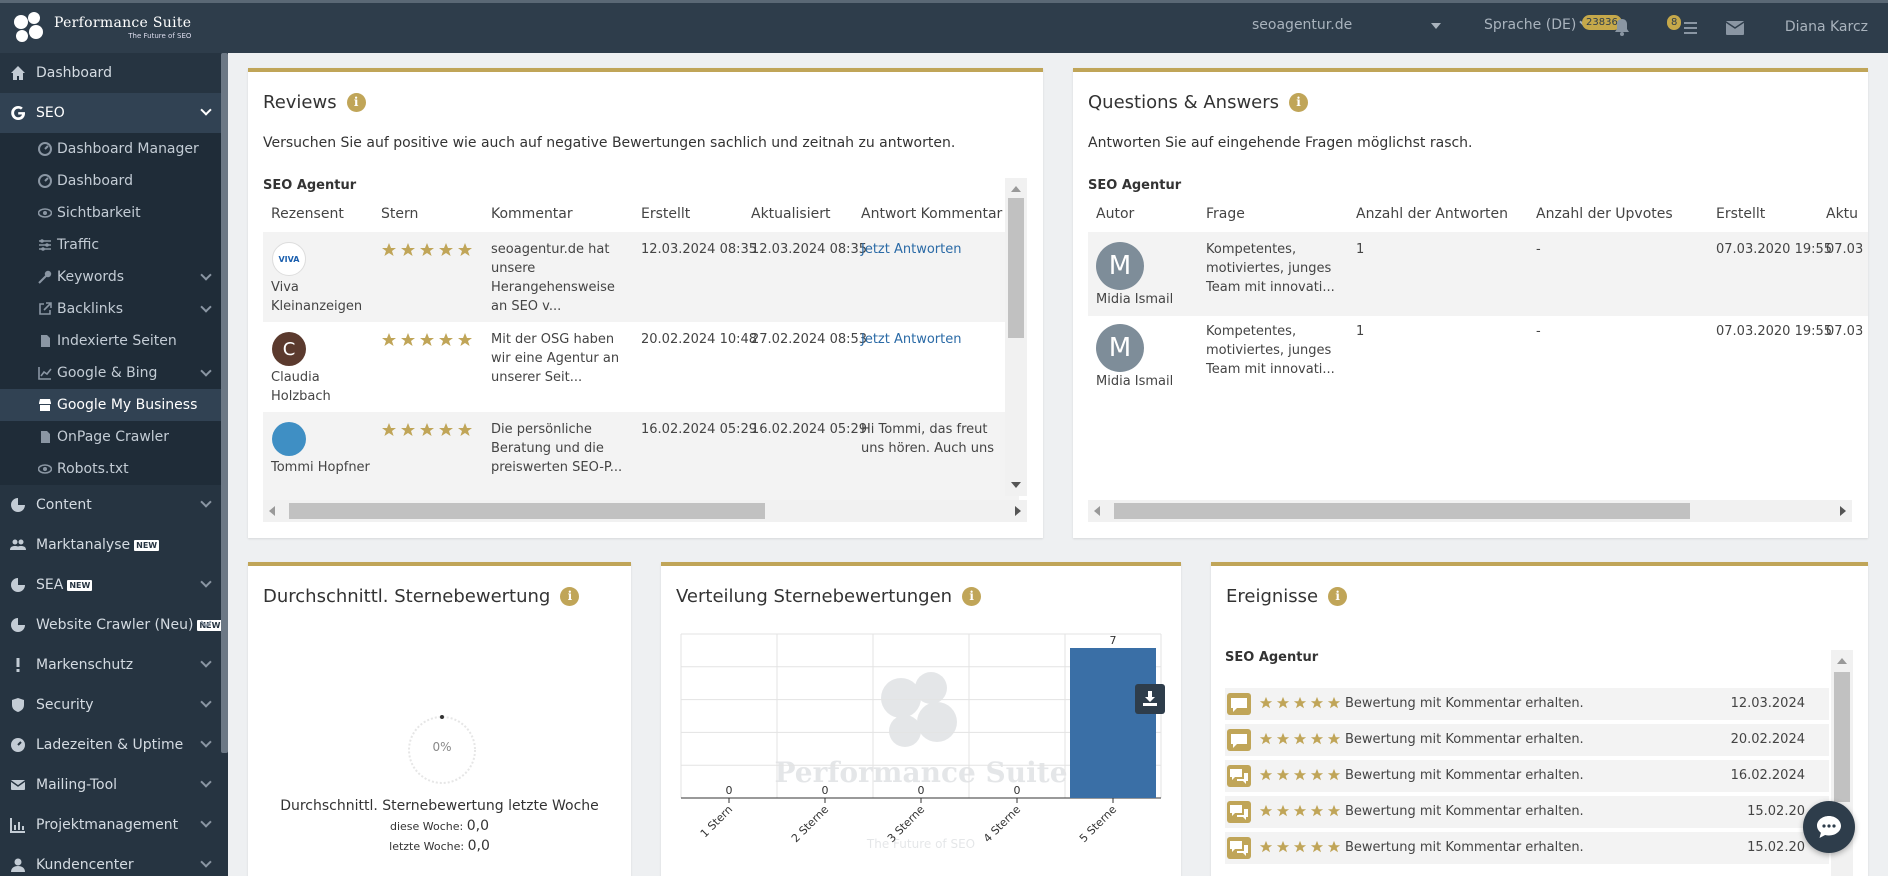 The width and height of the screenshot is (1888, 876). I want to click on download-button, so click(1150, 699).